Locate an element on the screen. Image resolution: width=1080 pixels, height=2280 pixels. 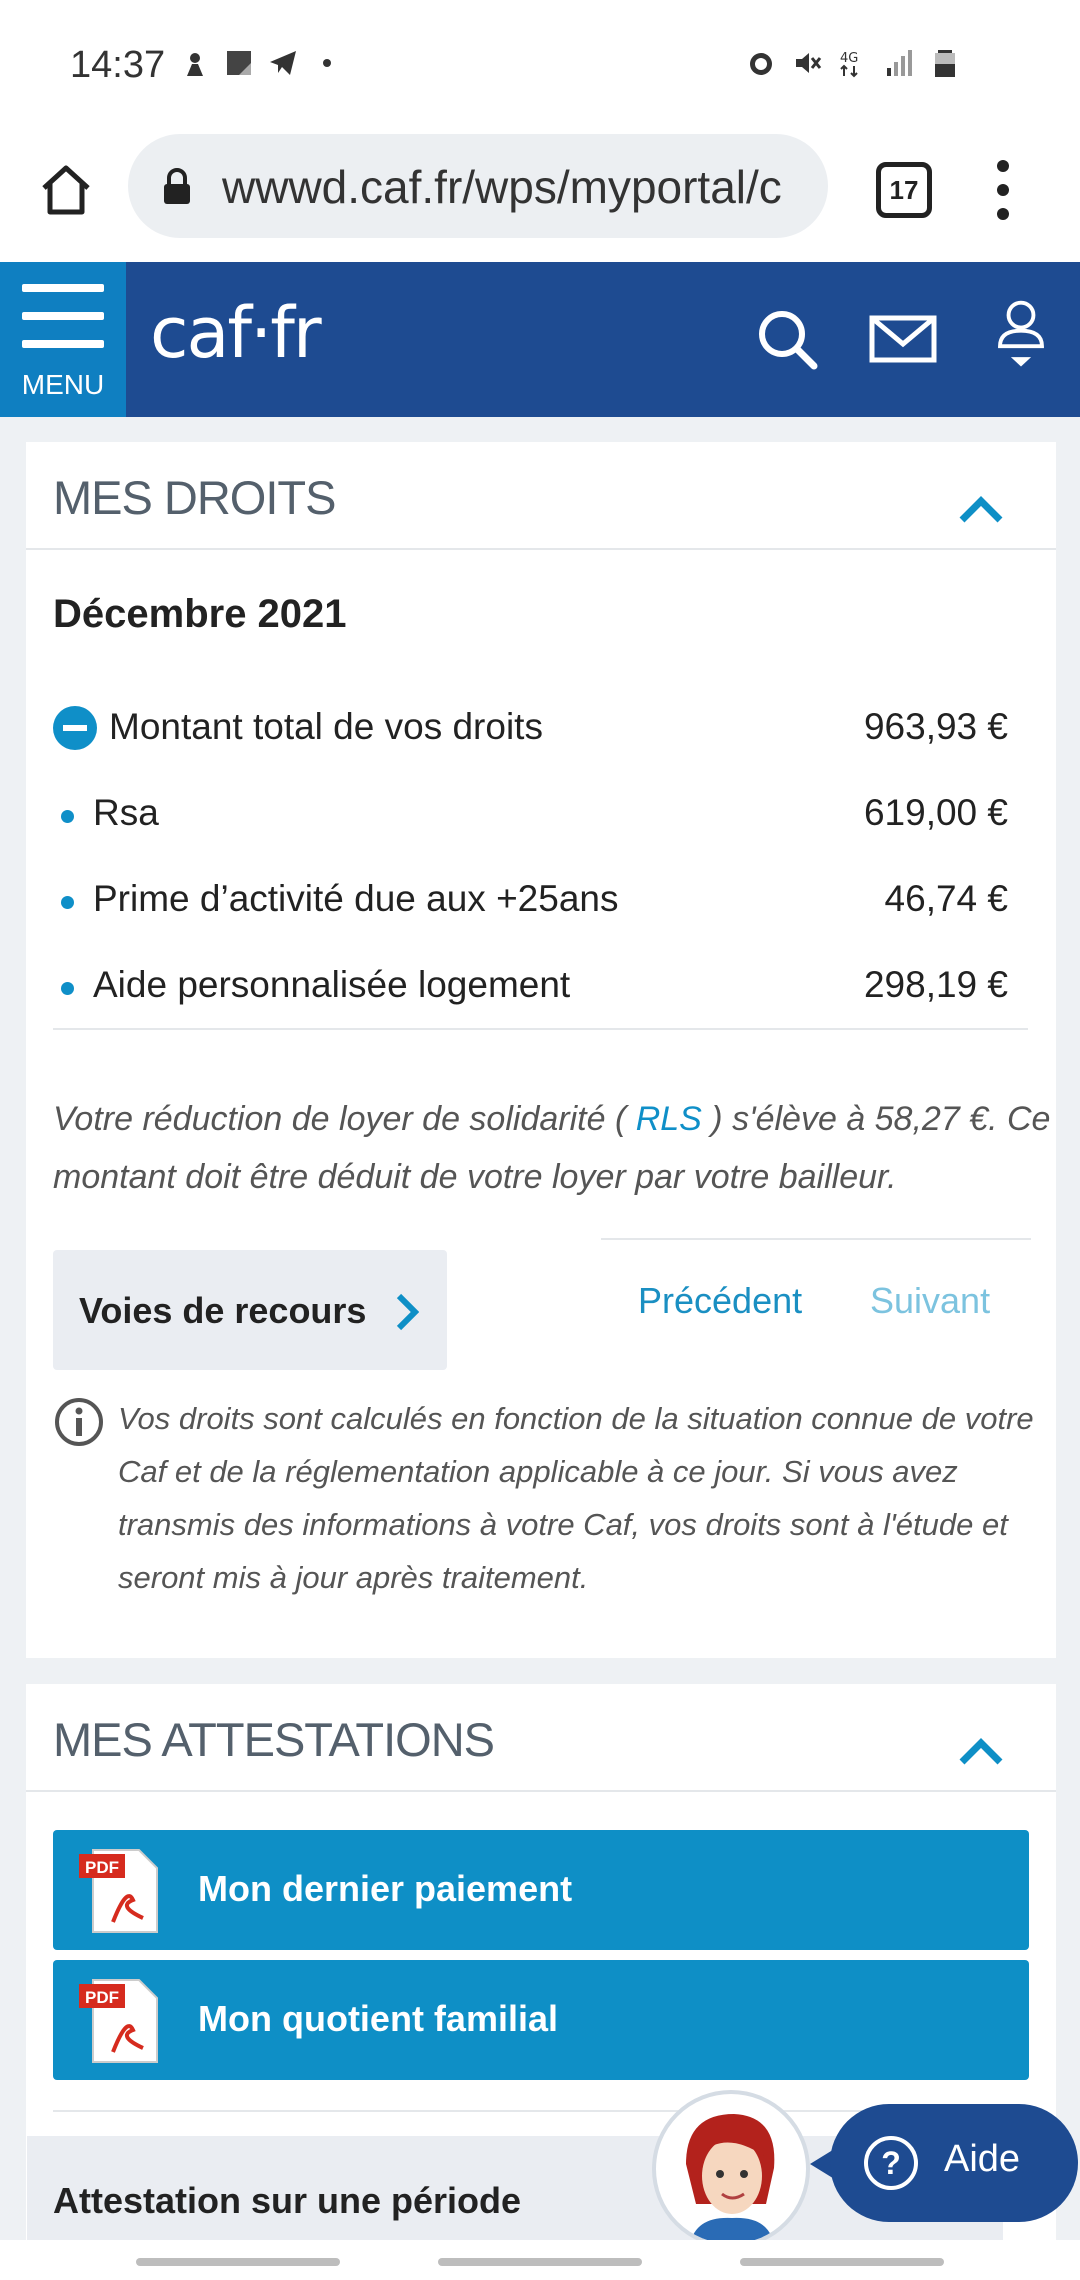
url-bar: wwwd.caf.fr/wps/myportal/c is located at coordinates (478, 186).